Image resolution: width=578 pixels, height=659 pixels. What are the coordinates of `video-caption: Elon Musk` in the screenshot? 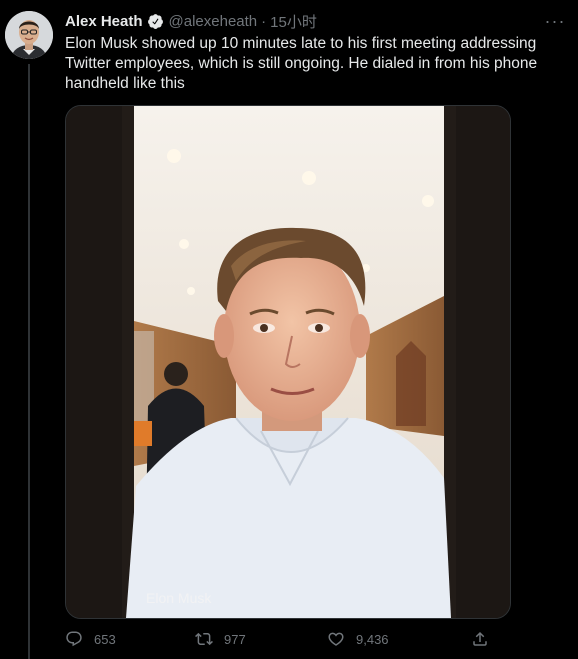 It's located at (179, 598).